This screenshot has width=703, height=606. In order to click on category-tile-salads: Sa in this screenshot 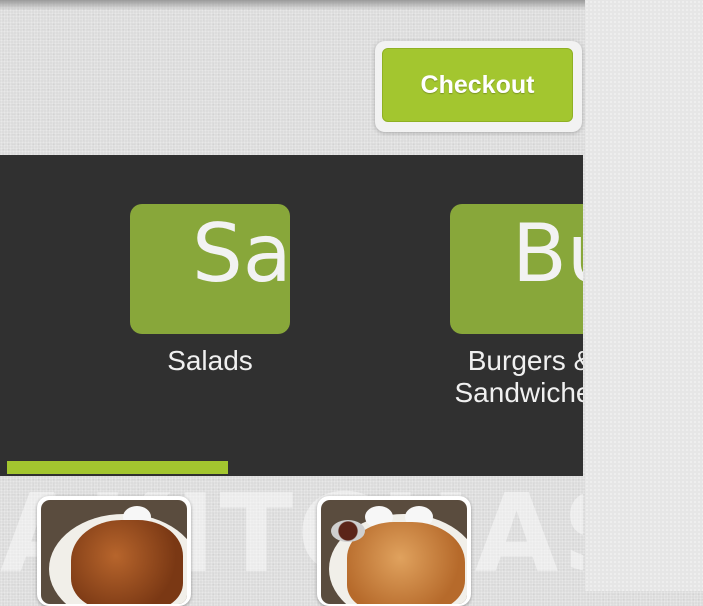, I will do `click(210, 269)`.